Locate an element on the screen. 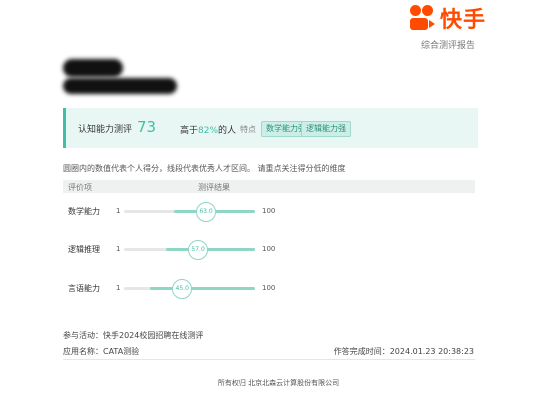  table-header is located at coordinates (269, 186).